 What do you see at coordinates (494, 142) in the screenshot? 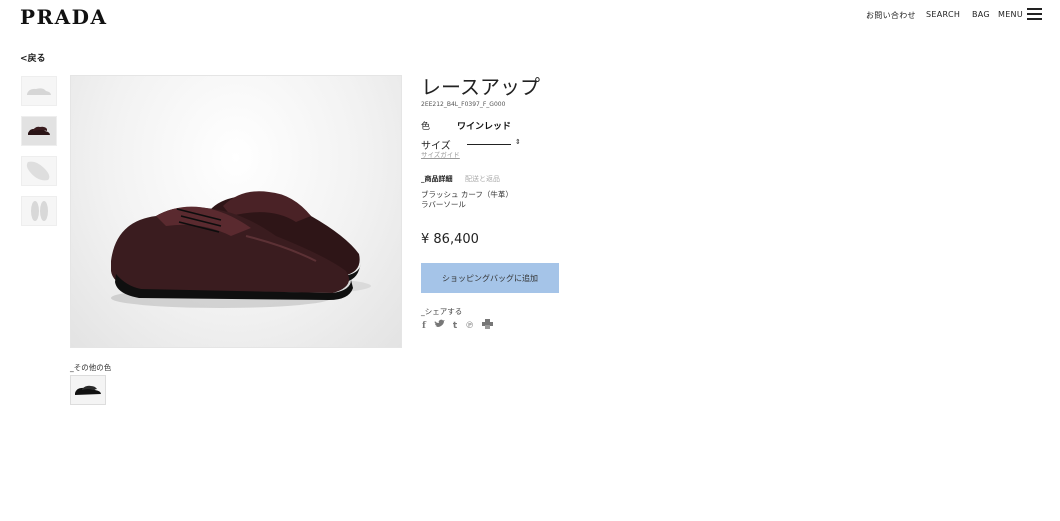
I see `size-select: ⇕` at bounding box center [494, 142].